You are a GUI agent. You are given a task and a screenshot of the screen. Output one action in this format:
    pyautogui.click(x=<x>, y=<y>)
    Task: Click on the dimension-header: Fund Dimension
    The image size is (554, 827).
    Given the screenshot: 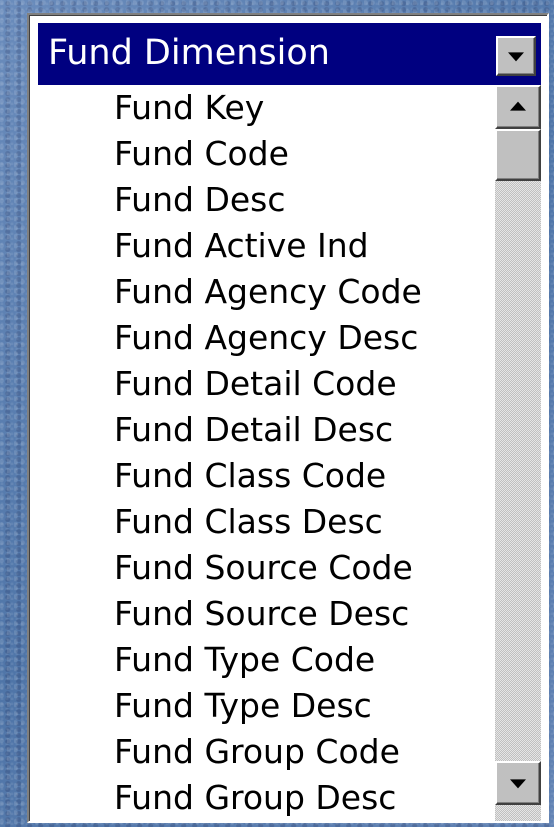 What is the action you would take?
    pyautogui.click(x=289, y=54)
    